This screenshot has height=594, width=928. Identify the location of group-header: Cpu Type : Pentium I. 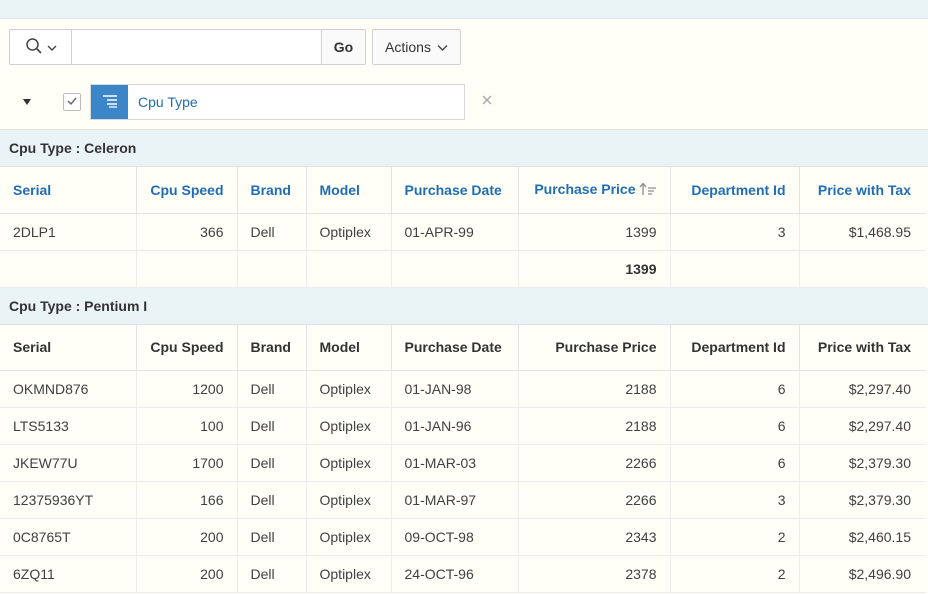
(464, 306).